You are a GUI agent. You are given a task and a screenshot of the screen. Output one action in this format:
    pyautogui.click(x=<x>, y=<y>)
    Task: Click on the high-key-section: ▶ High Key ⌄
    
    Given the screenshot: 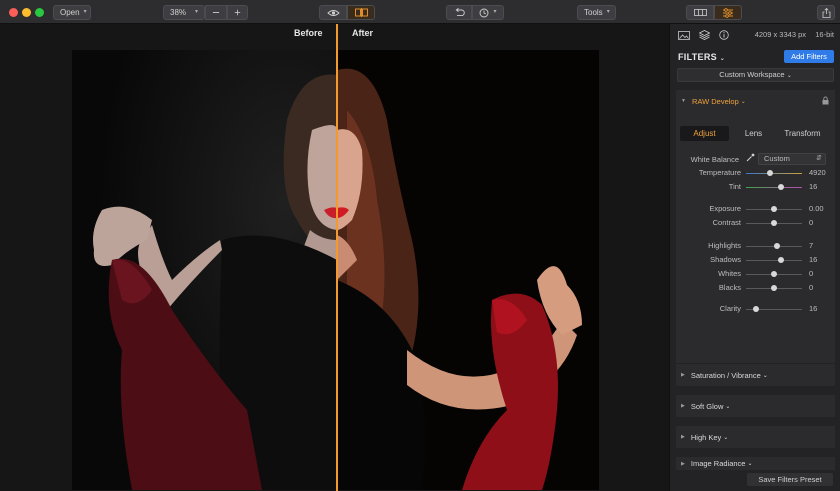 What is the action you would take?
    pyautogui.click(x=755, y=437)
    